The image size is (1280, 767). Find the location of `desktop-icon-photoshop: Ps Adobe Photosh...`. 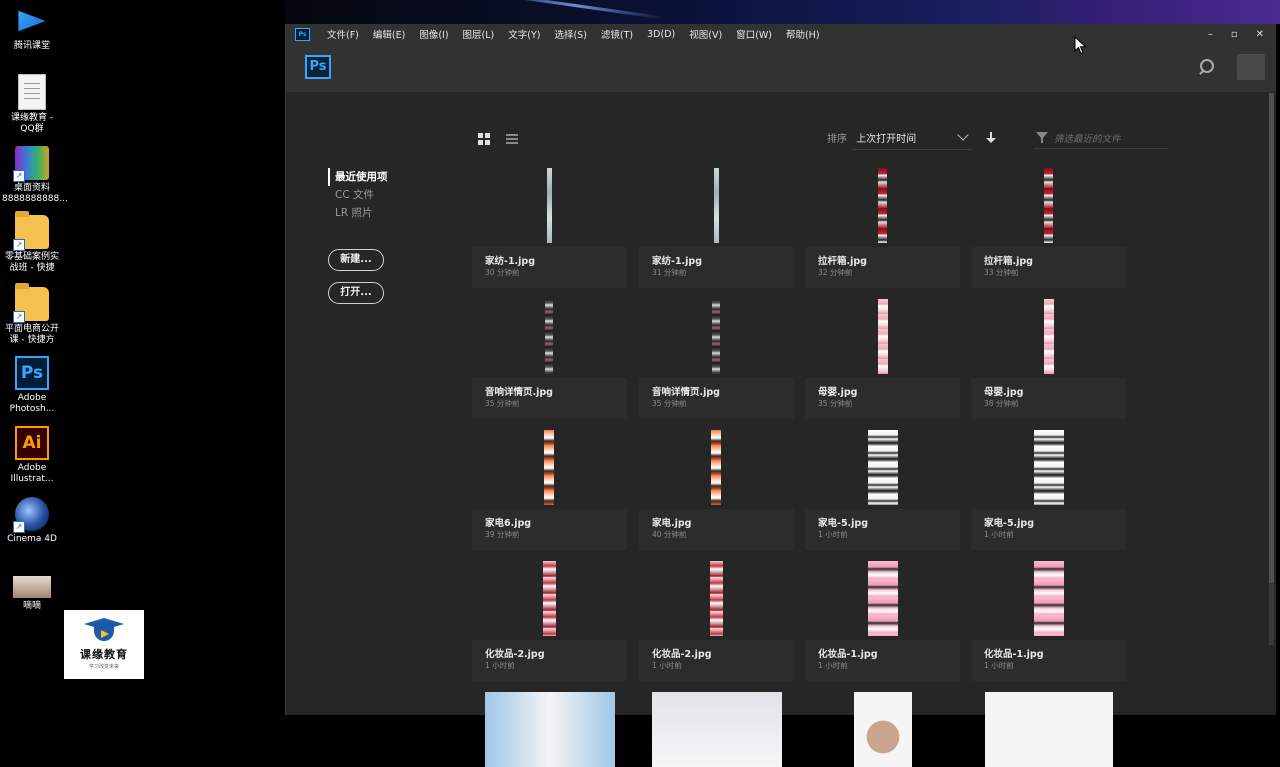

desktop-icon-photoshop: Ps Adobe Photosh... is located at coordinates (32, 385).